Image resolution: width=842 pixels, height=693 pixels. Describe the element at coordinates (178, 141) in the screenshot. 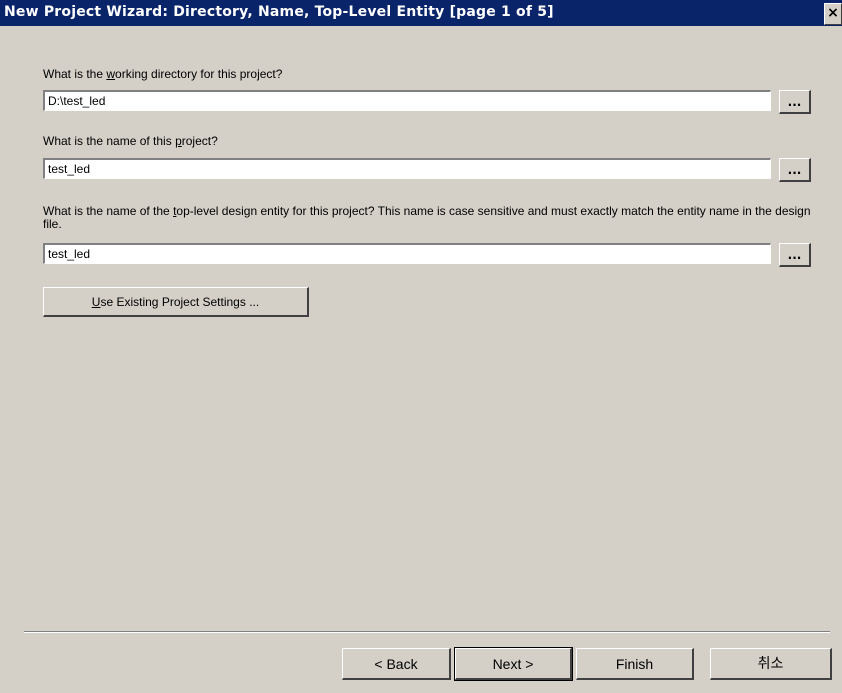

I see `project-name-label-accel: p` at that location.